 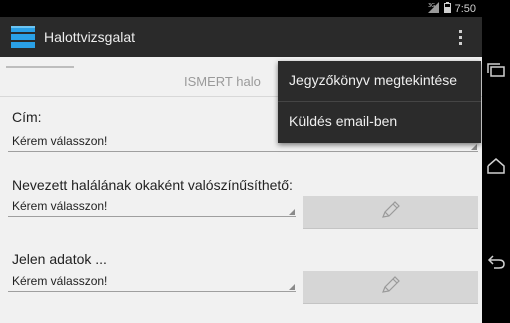 I want to click on address-select-value: Kérem válasszon!, so click(x=60, y=141).